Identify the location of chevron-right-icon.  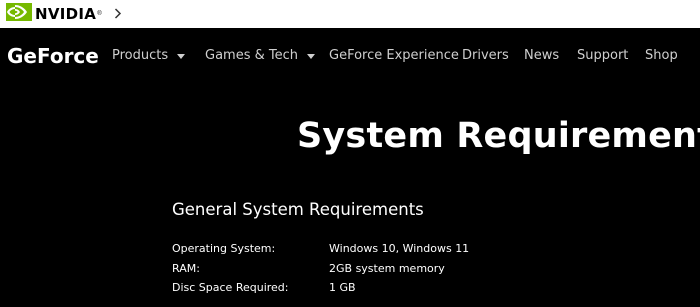
(118, 14).